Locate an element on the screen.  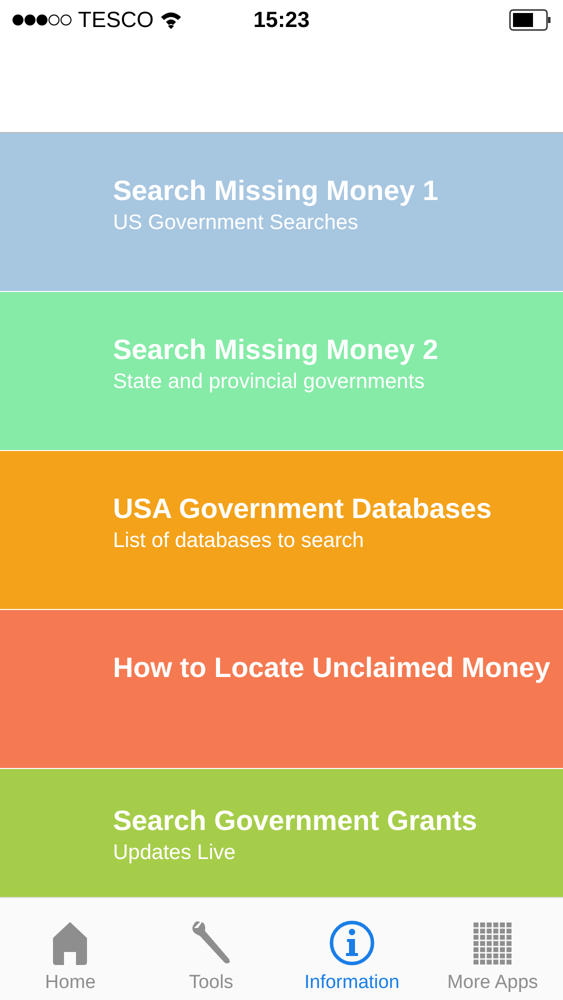
signal-icon is located at coordinates (42, 20).